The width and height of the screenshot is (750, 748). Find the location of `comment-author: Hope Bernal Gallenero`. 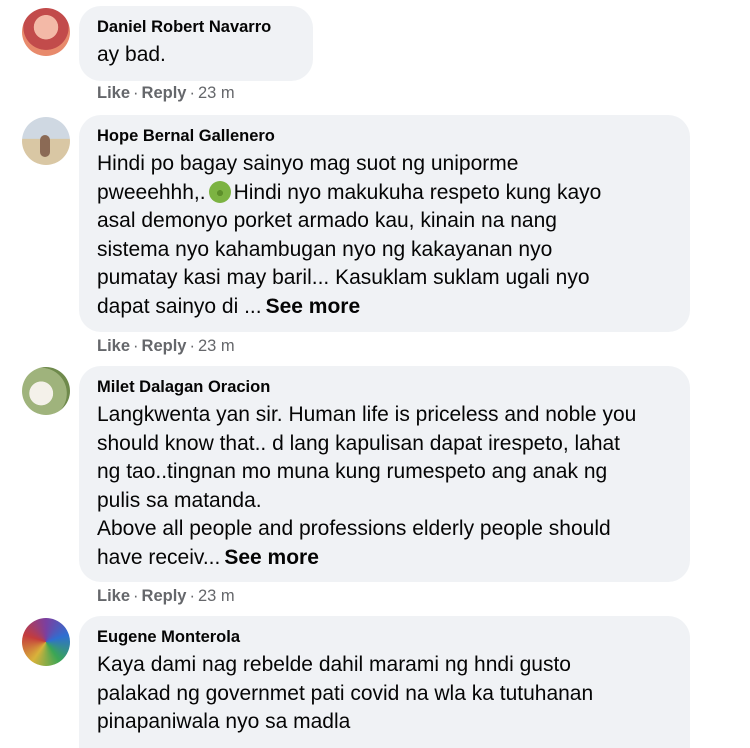

comment-author: Hope Bernal Gallenero is located at coordinates (384, 136).